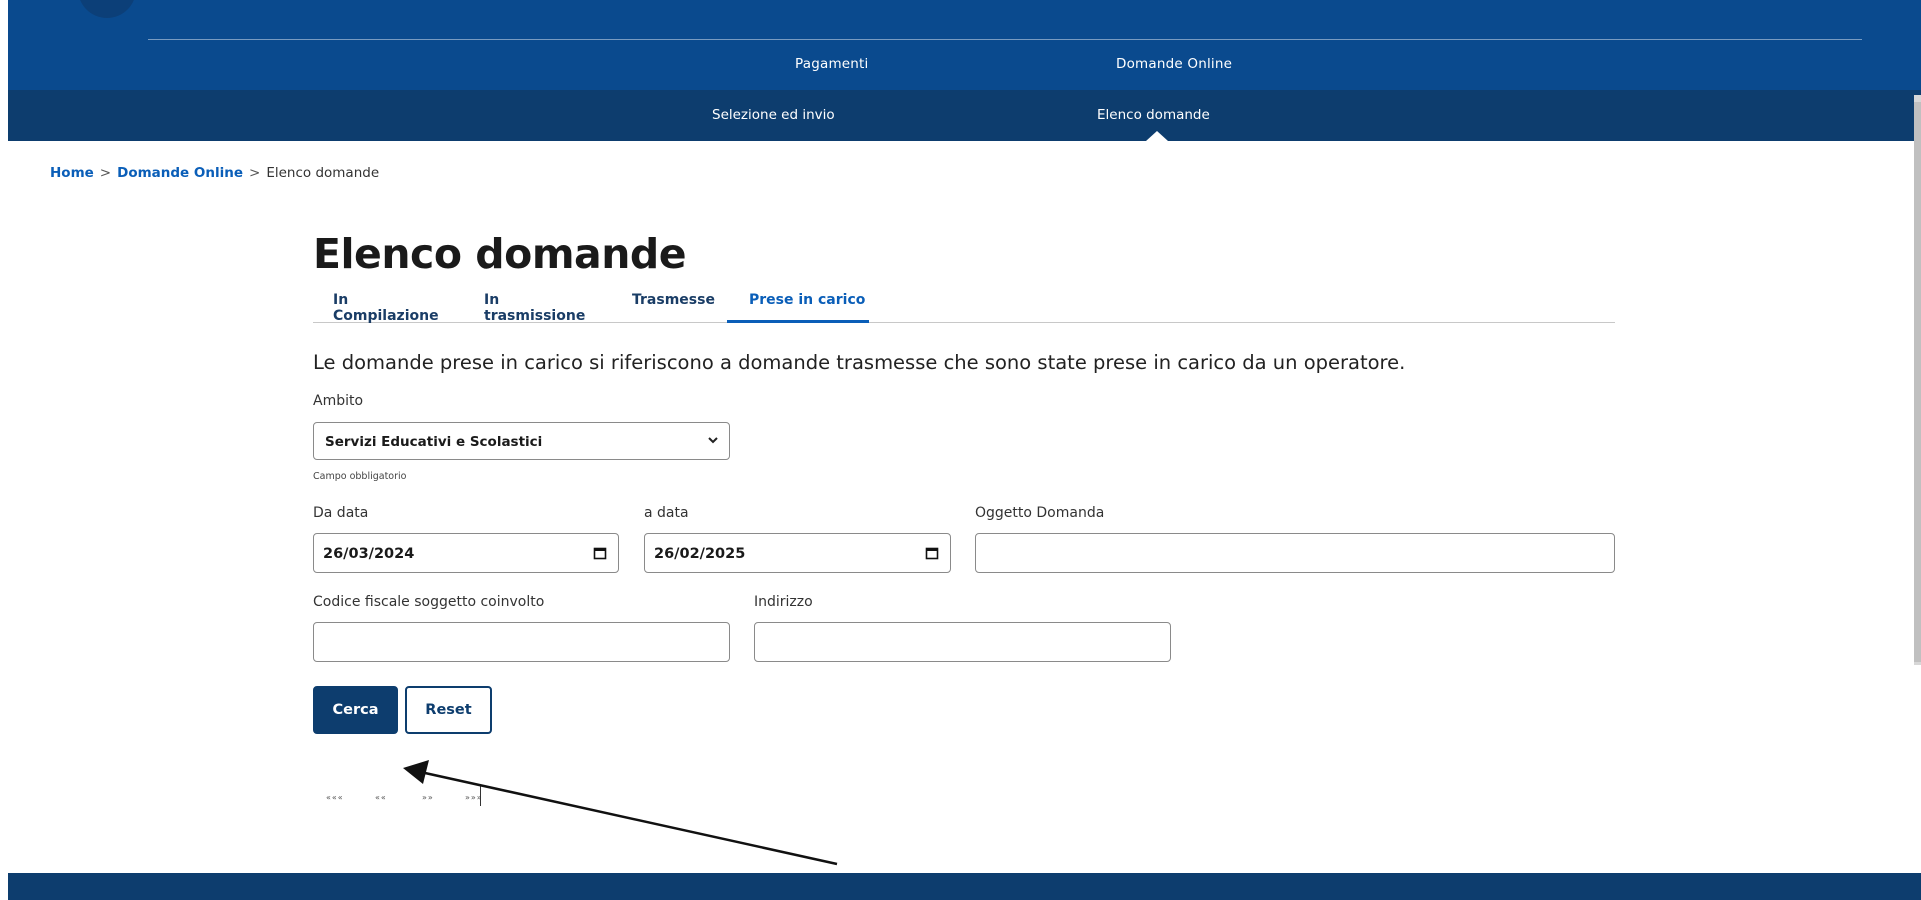 The height and width of the screenshot is (900, 1921). What do you see at coordinates (713, 440) in the screenshot?
I see `chevron-down-icon` at bounding box center [713, 440].